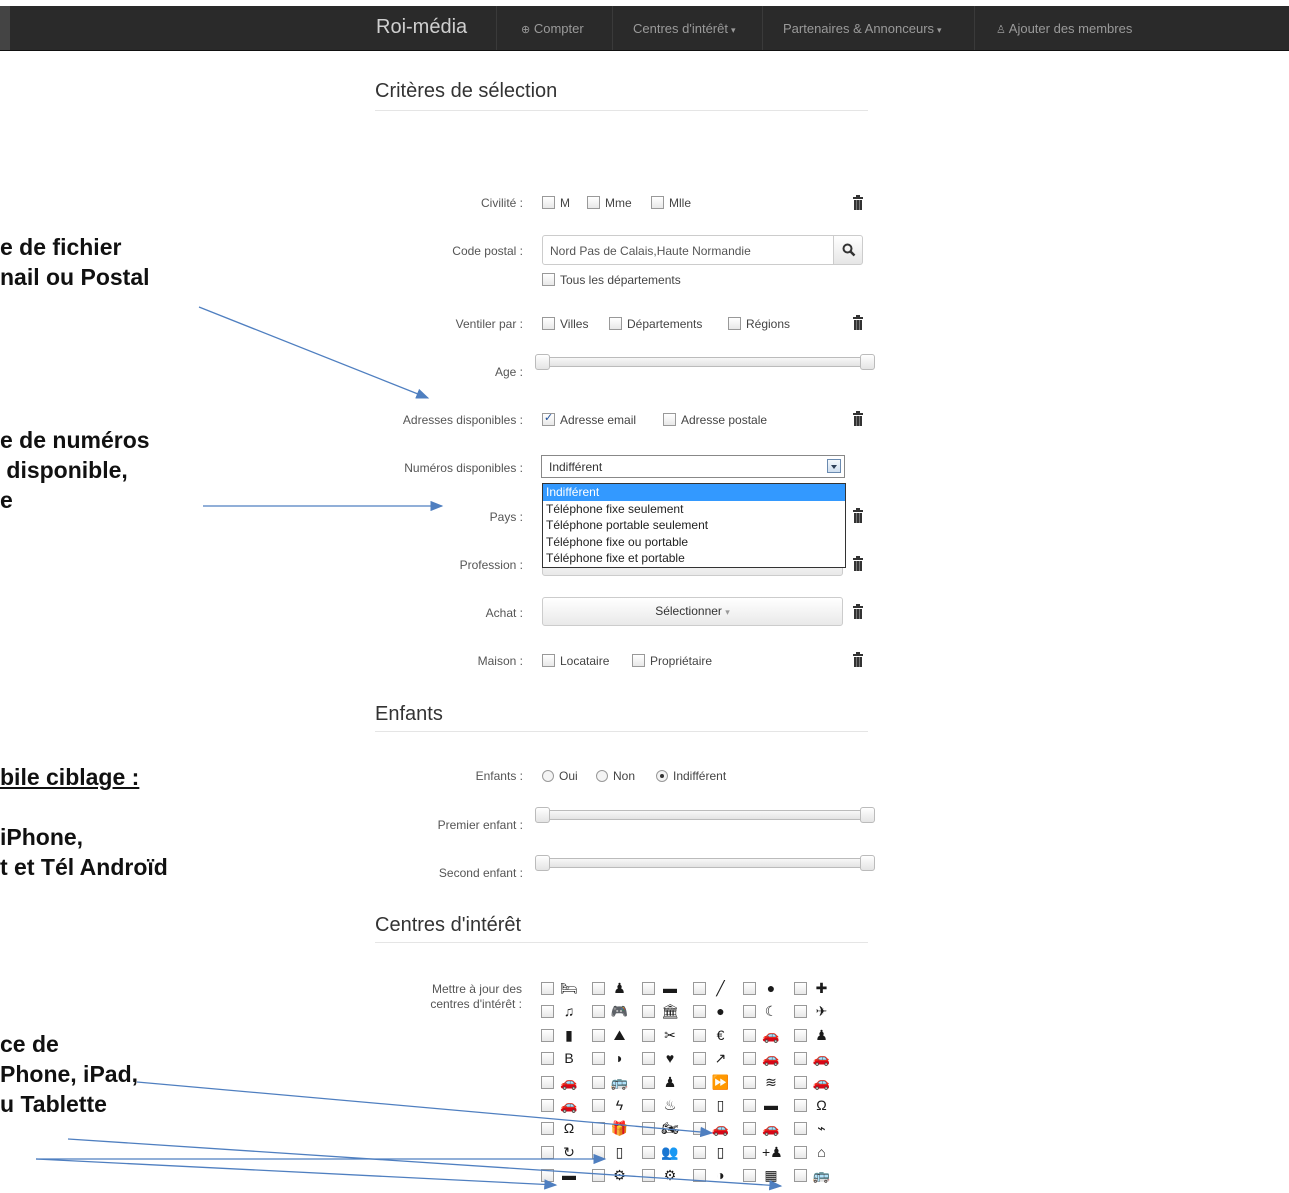 The image size is (1289, 1193). Describe the element at coordinates (694, 509) in the screenshot. I see `dropdown-option: Téléphone fixe seulement` at that location.